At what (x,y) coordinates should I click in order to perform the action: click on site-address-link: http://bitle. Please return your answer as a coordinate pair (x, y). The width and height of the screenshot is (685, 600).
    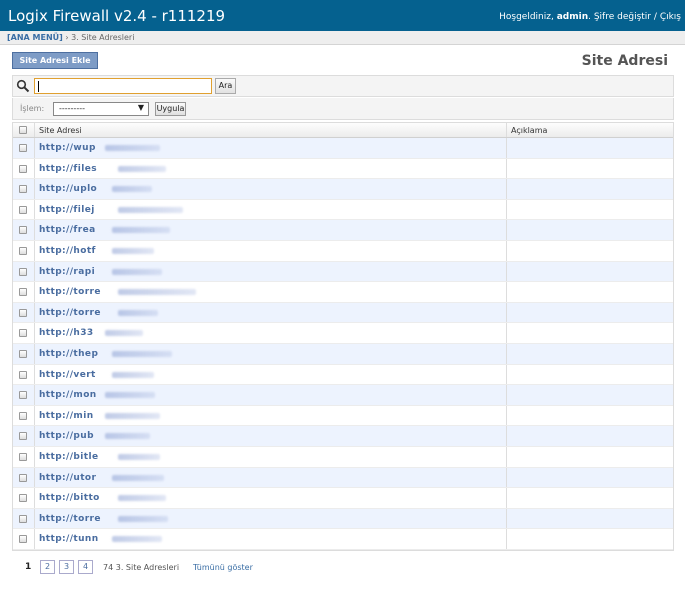
    Looking at the image, I should click on (68, 457).